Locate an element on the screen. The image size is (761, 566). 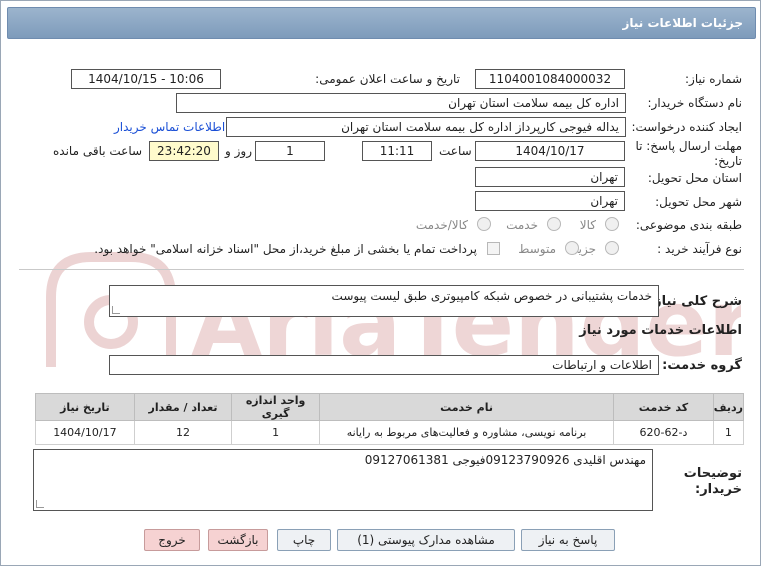
title-bar: جزئیات اطلاعات نیاز is located at coordinates (381, 23).